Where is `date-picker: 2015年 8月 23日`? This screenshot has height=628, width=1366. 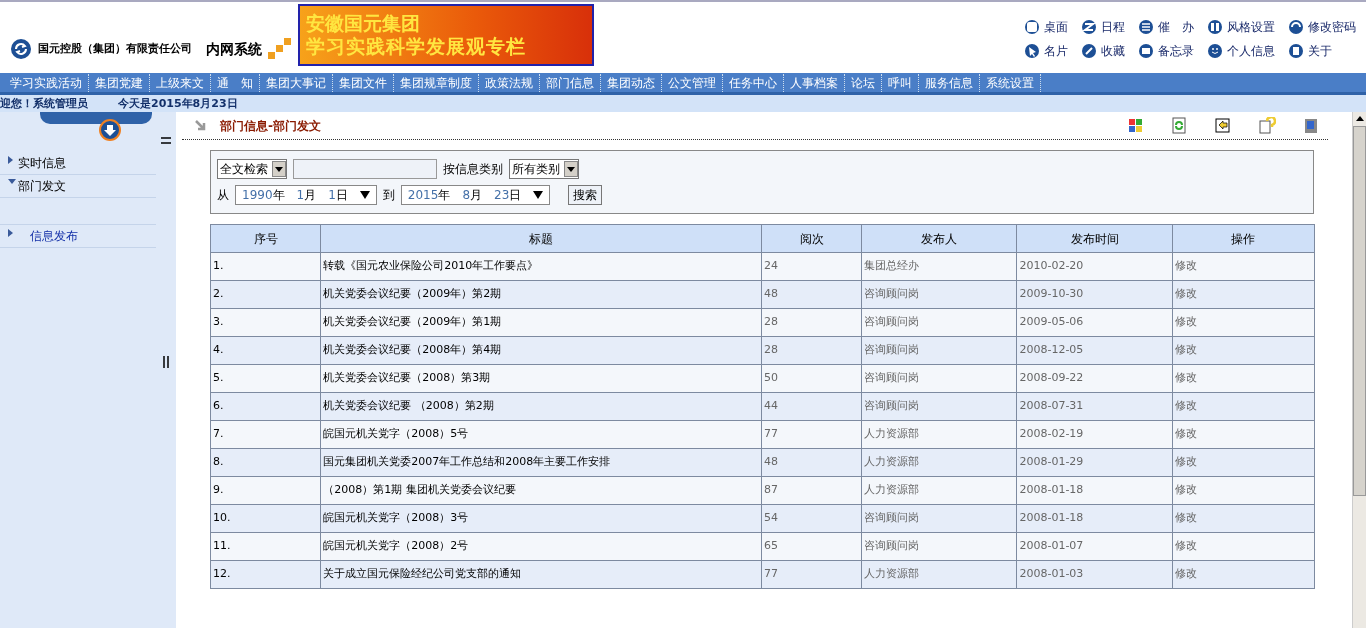
date-picker: 2015年 8月 23日 is located at coordinates (475, 195).